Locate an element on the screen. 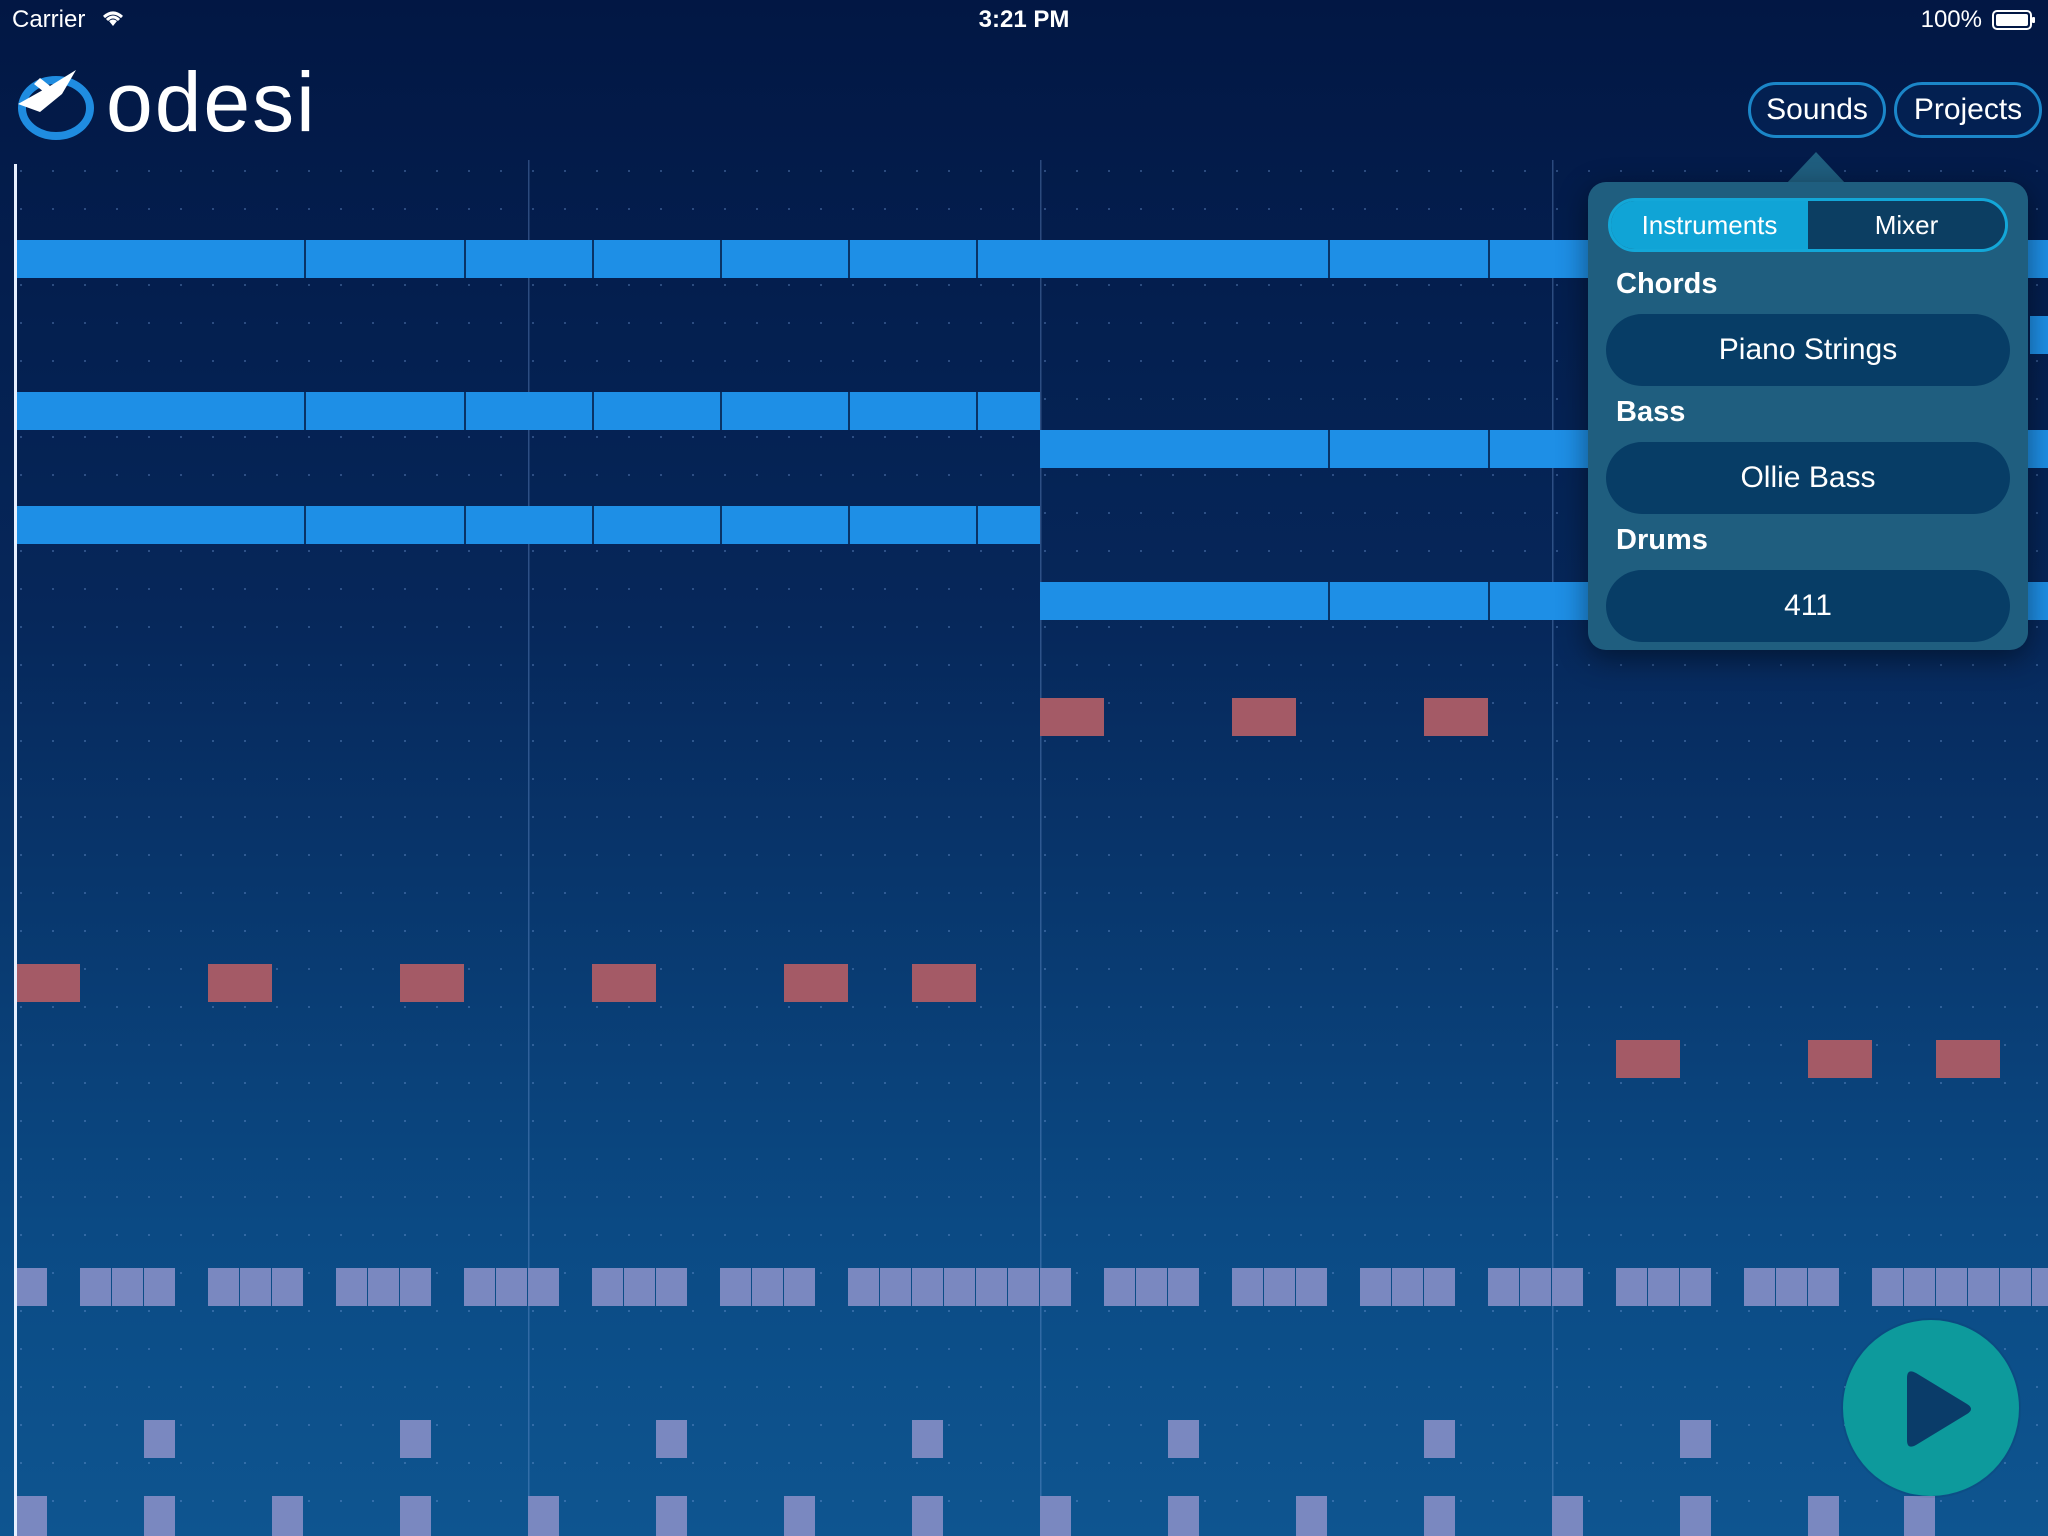  projects-button: Projects is located at coordinates (1968, 110).